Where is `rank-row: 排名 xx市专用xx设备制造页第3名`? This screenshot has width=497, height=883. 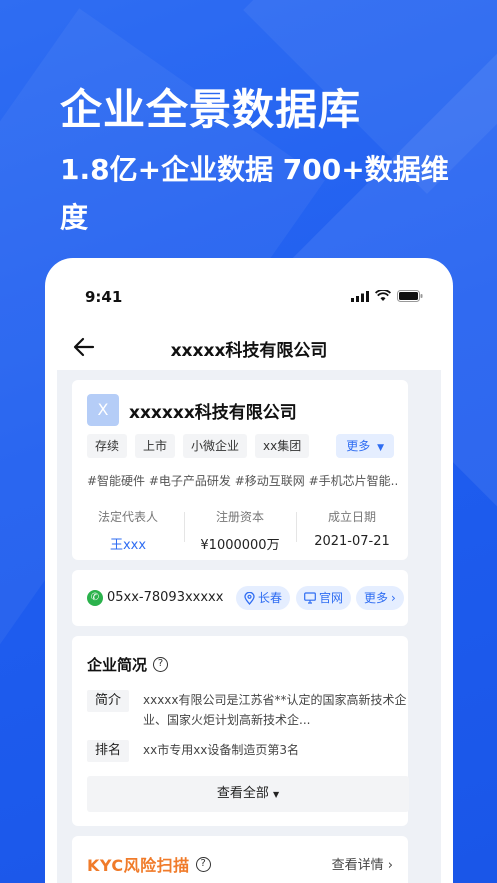 rank-row: 排名 xx市专用xx设备制造页第3名 is located at coordinates (249, 751).